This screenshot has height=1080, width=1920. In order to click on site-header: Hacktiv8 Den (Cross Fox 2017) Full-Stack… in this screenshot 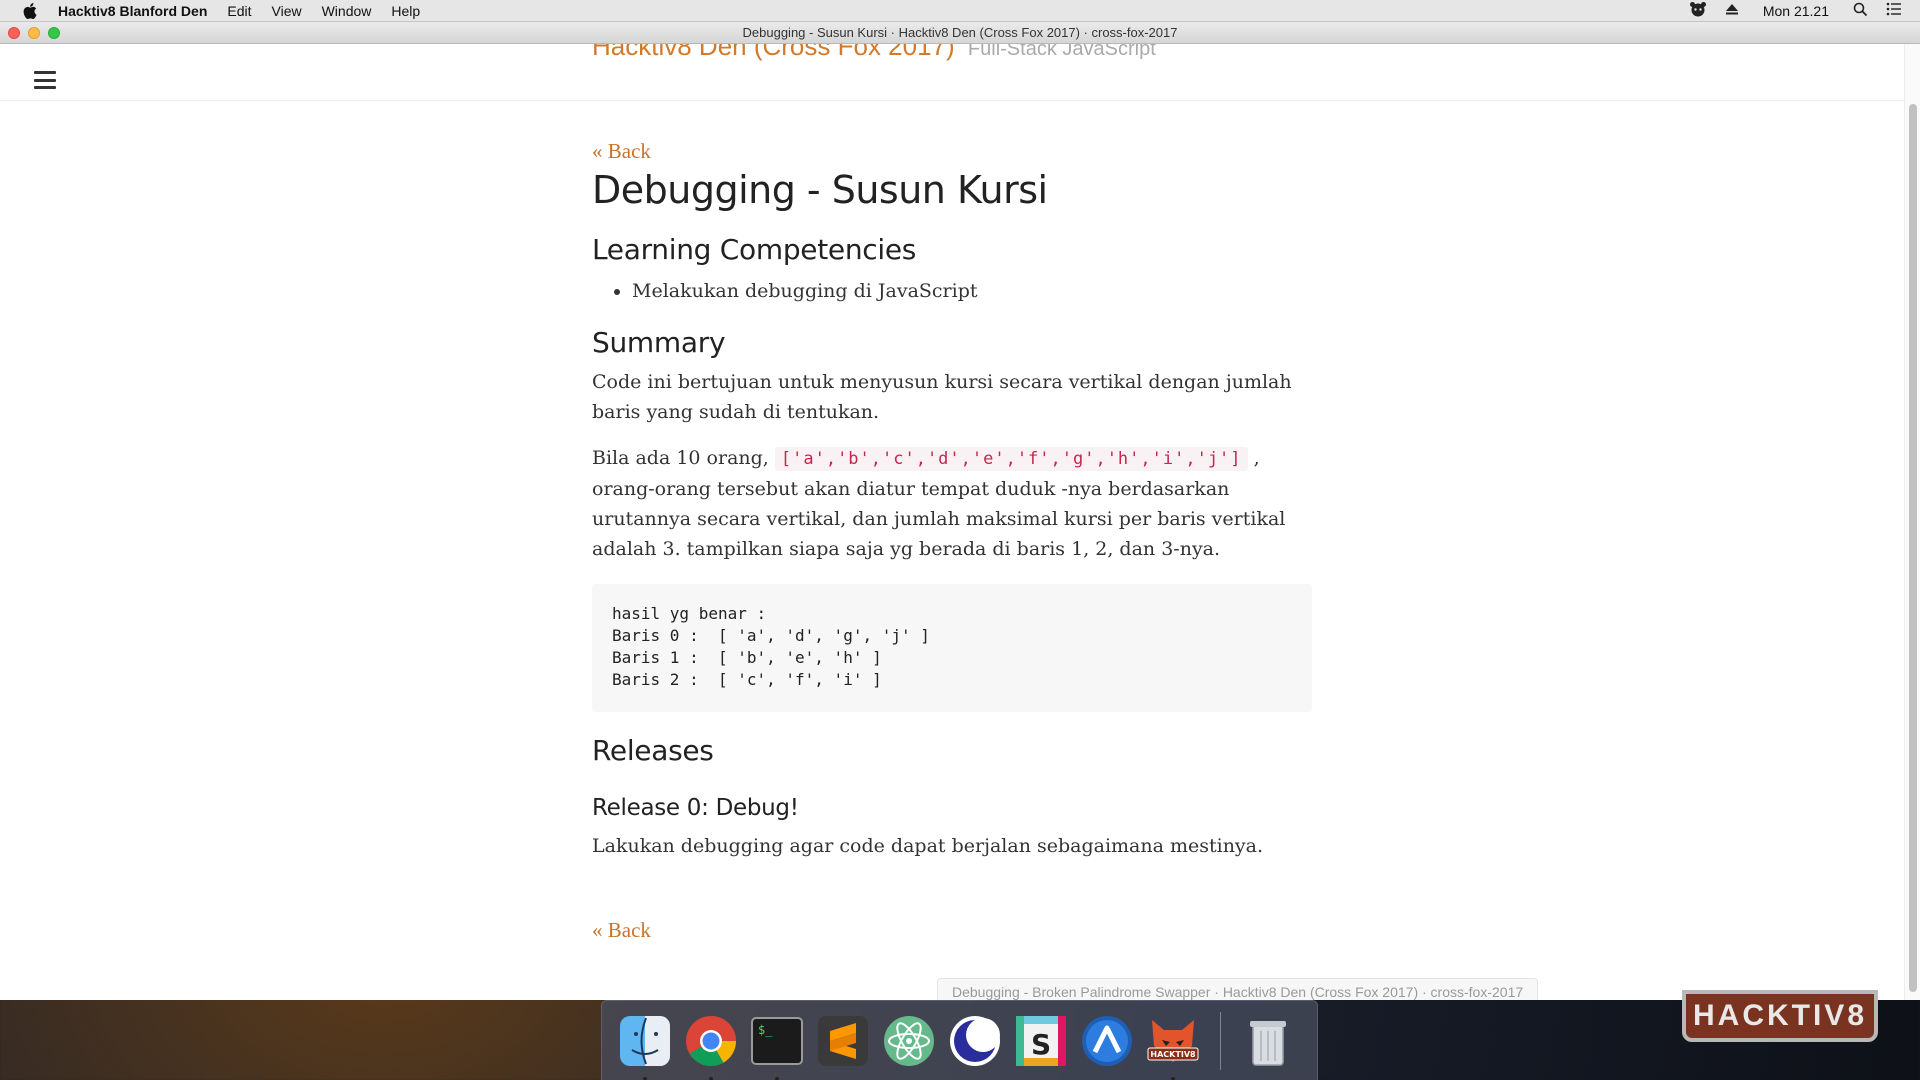, I will do `click(952, 72)`.